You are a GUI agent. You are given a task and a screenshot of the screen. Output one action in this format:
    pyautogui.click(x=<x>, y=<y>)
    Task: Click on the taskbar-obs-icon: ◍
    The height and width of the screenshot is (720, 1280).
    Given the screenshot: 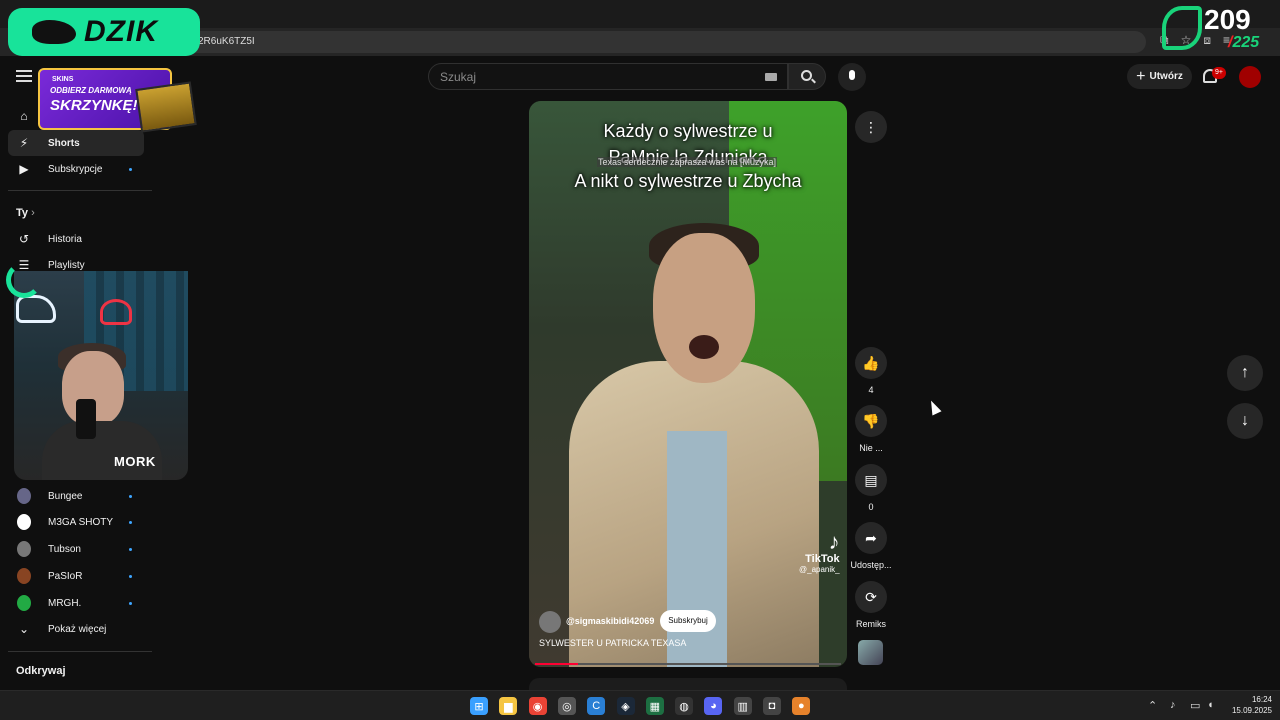 What is the action you would take?
    pyautogui.click(x=684, y=706)
    